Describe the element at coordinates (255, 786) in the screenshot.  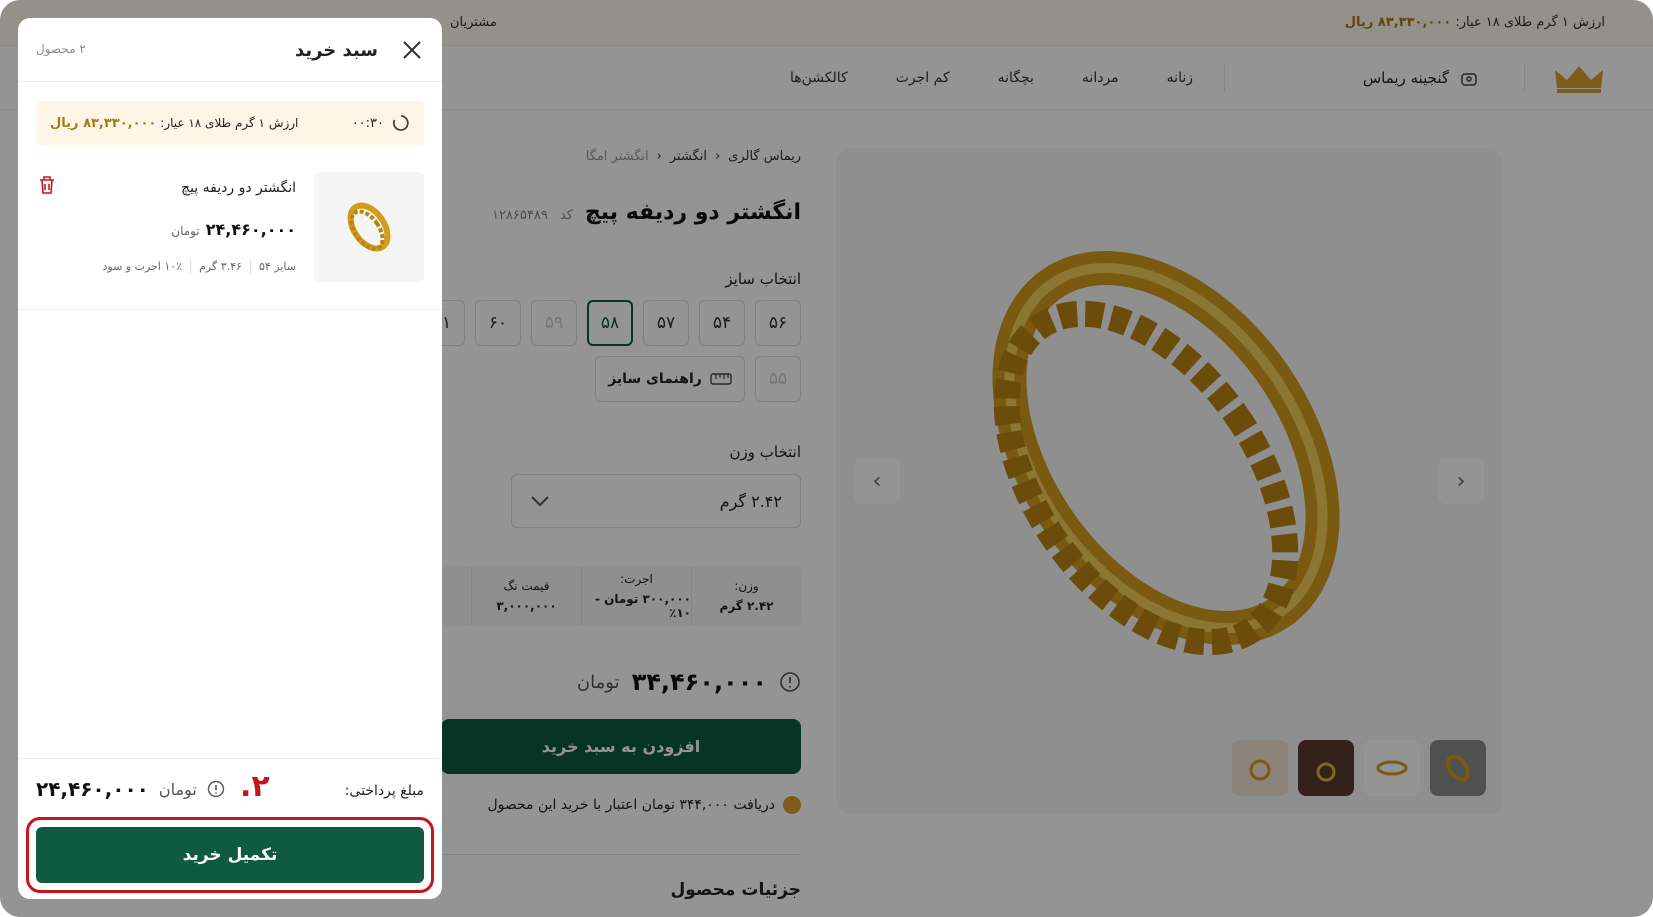
I see `step-marker: .۲` at that location.